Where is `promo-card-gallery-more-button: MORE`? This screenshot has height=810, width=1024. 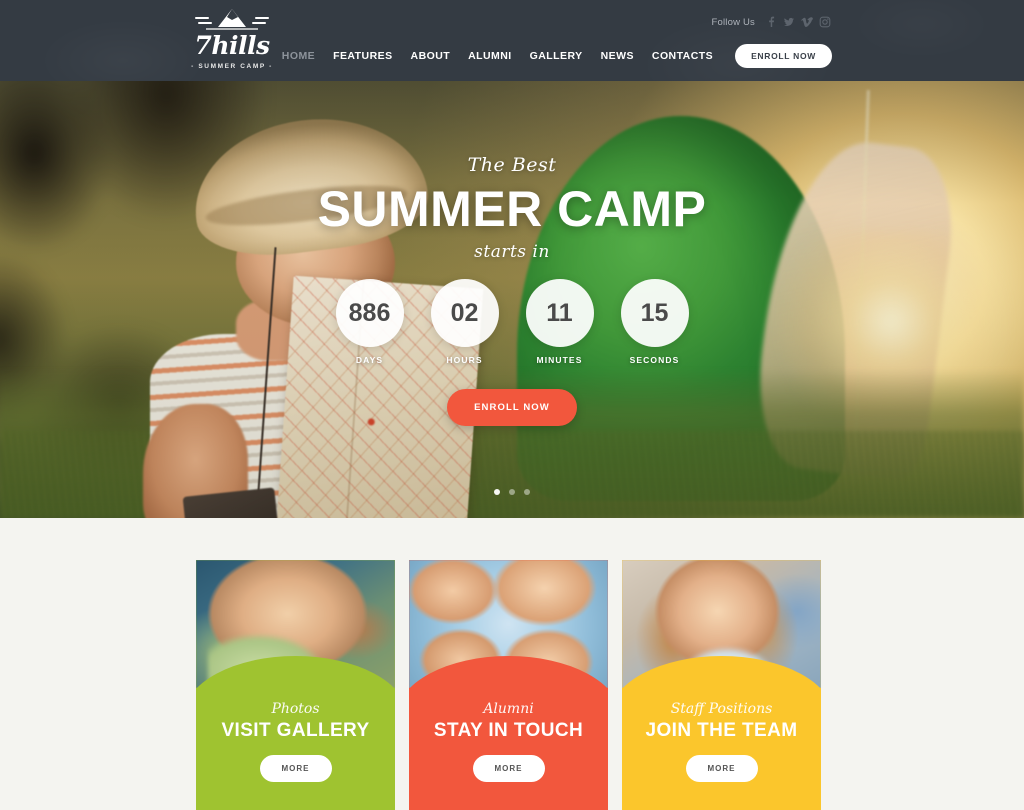
promo-card-gallery-more-button: MORE is located at coordinates (295, 768).